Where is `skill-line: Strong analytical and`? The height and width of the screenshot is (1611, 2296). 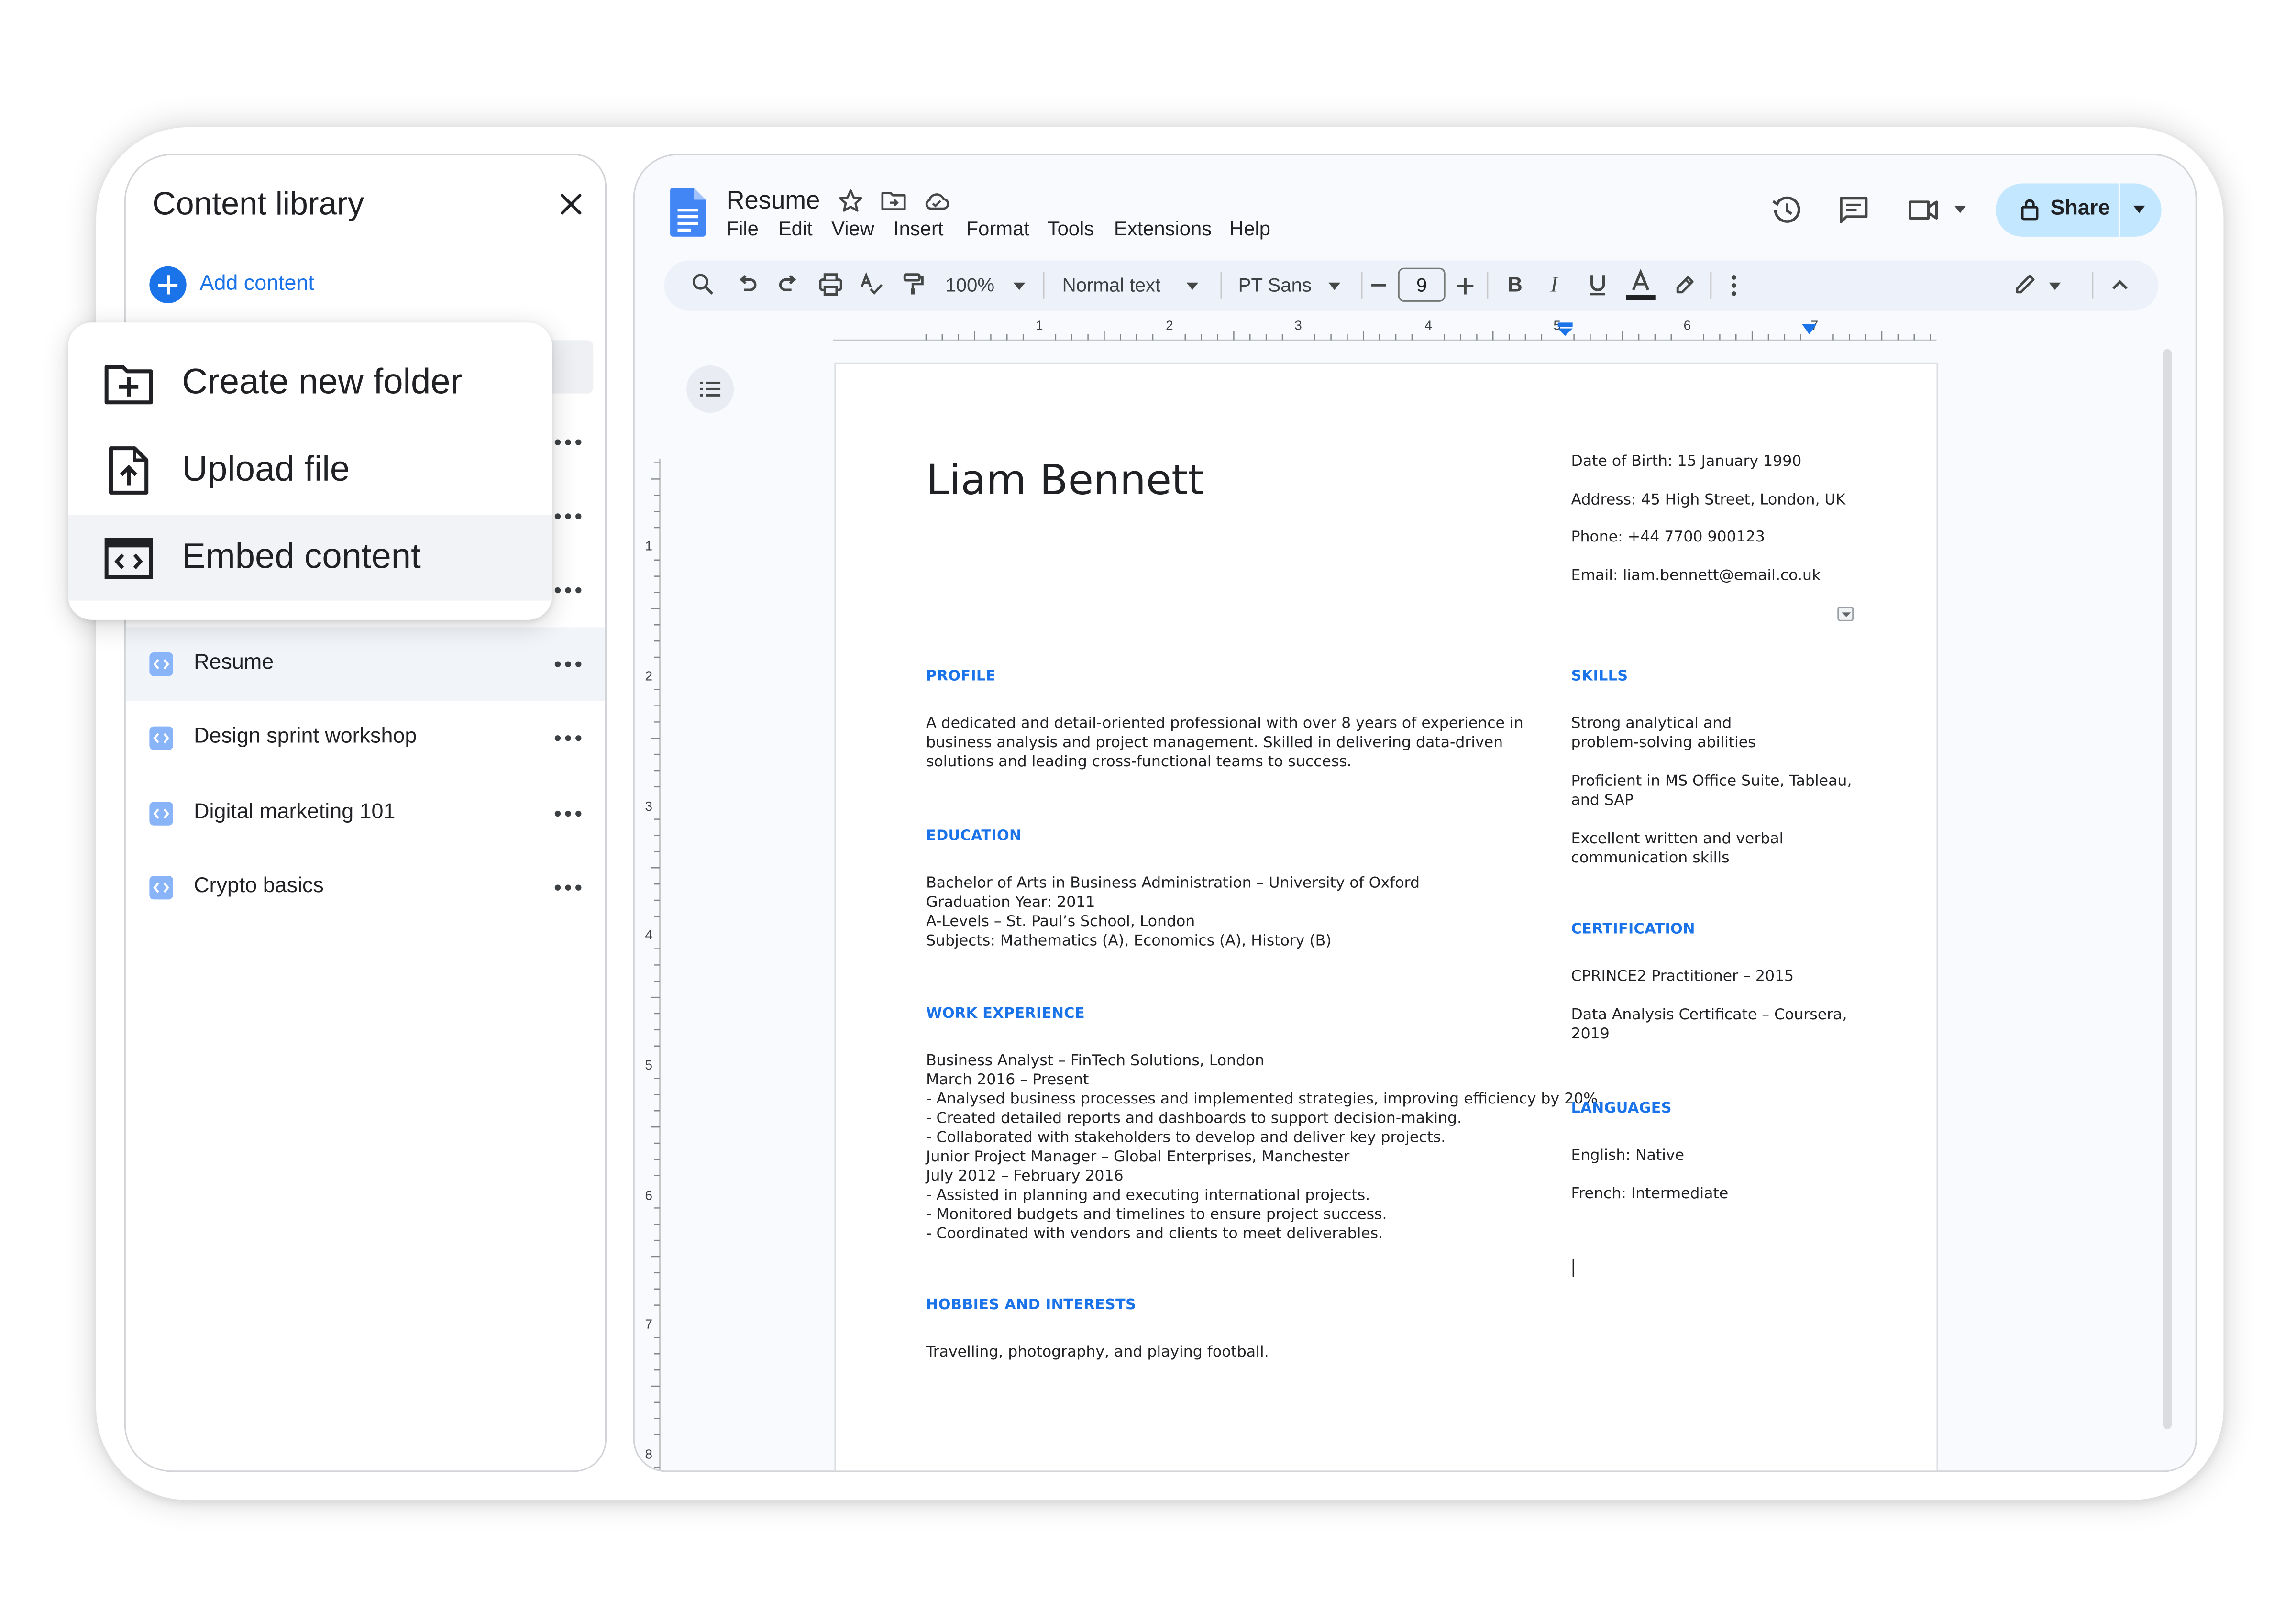
skill-line: Strong analytical and is located at coordinates (1651, 724).